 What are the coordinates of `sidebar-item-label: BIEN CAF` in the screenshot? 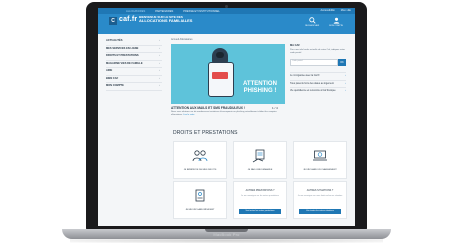 It's located at (112, 78).